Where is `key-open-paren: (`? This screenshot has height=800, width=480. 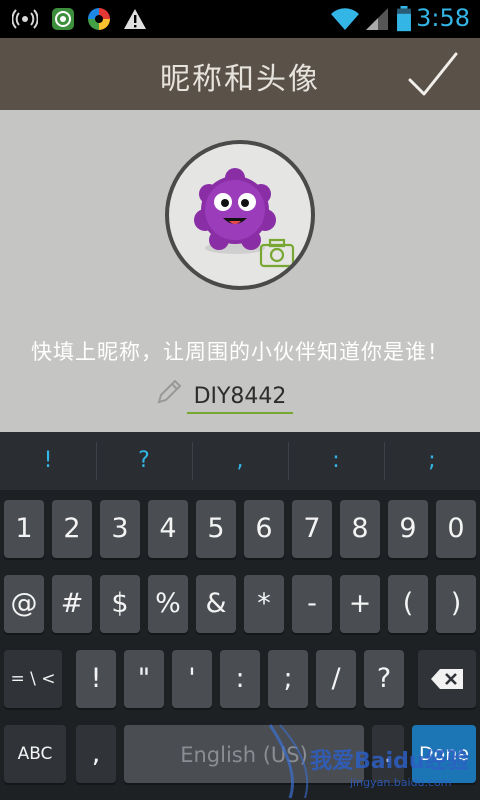
key-open-paren: ( is located at coordinates (408, 604).